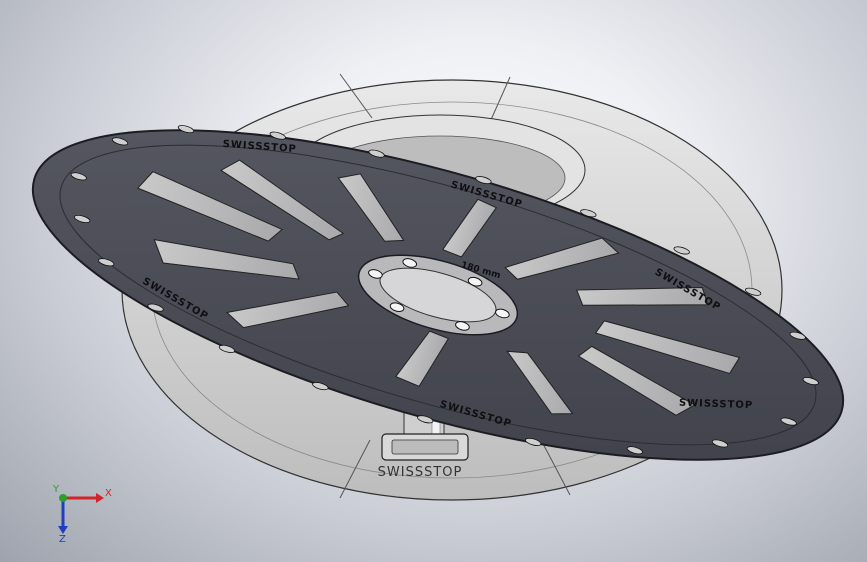  Describe the element at coordinates (108, 493) in the screenshot. I see `x-axis-label: X` at that location.